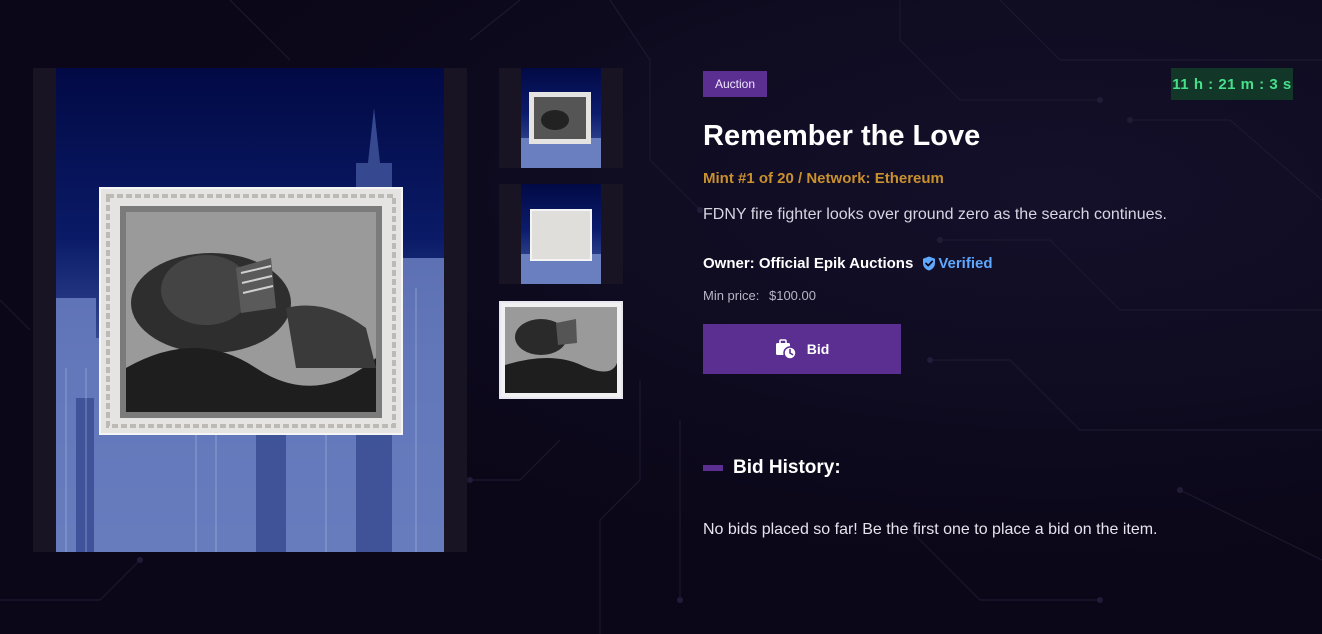 The image size is (1322, 634). I want to click on item-title: Remember the Love, so click(842, 136).